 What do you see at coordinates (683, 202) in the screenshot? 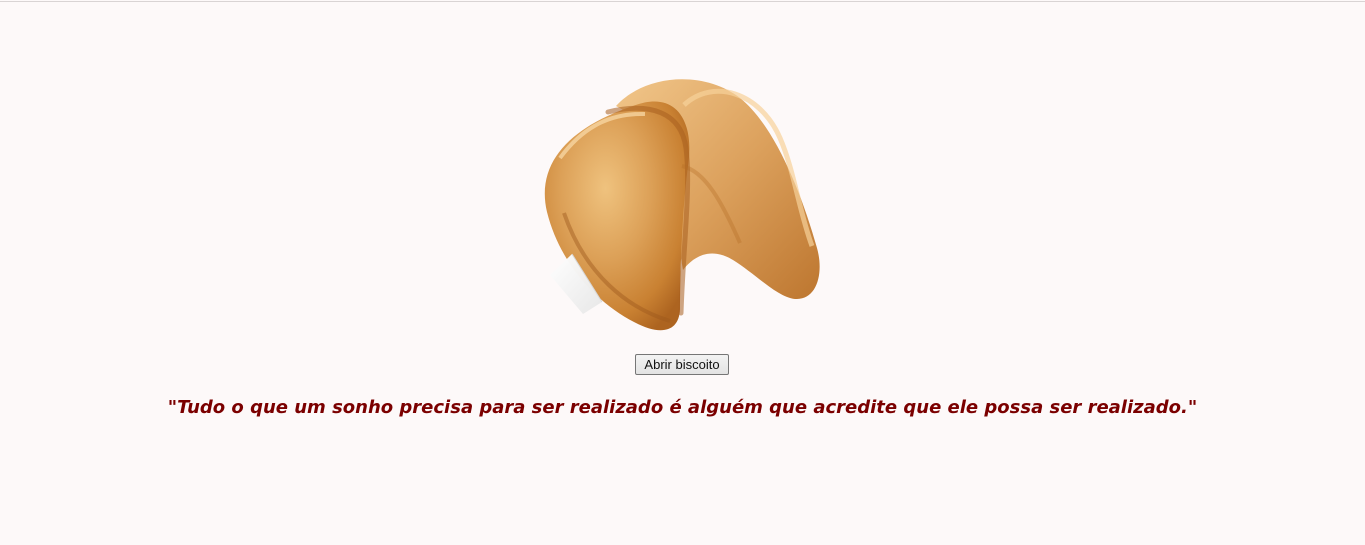
I see `fortune-cookie-image` at bounding box center [683, 202].